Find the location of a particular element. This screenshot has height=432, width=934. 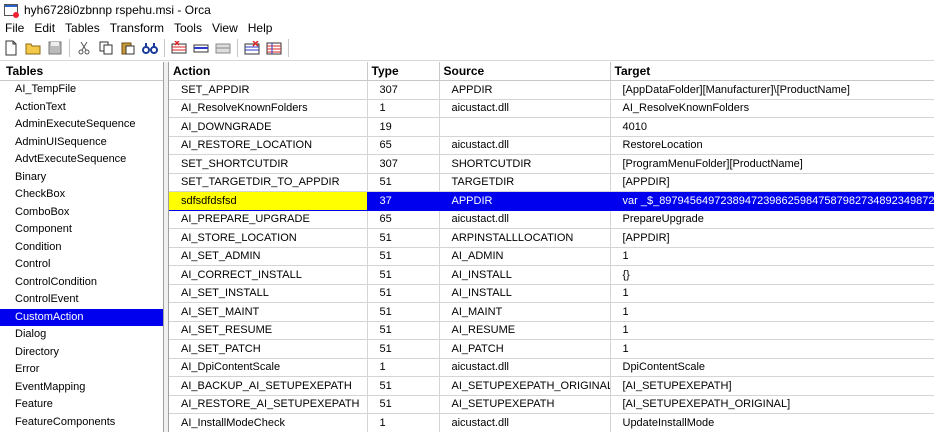

table-row: AI_DOWNGRADE 19 4010 is located at coordinates (551, 127).